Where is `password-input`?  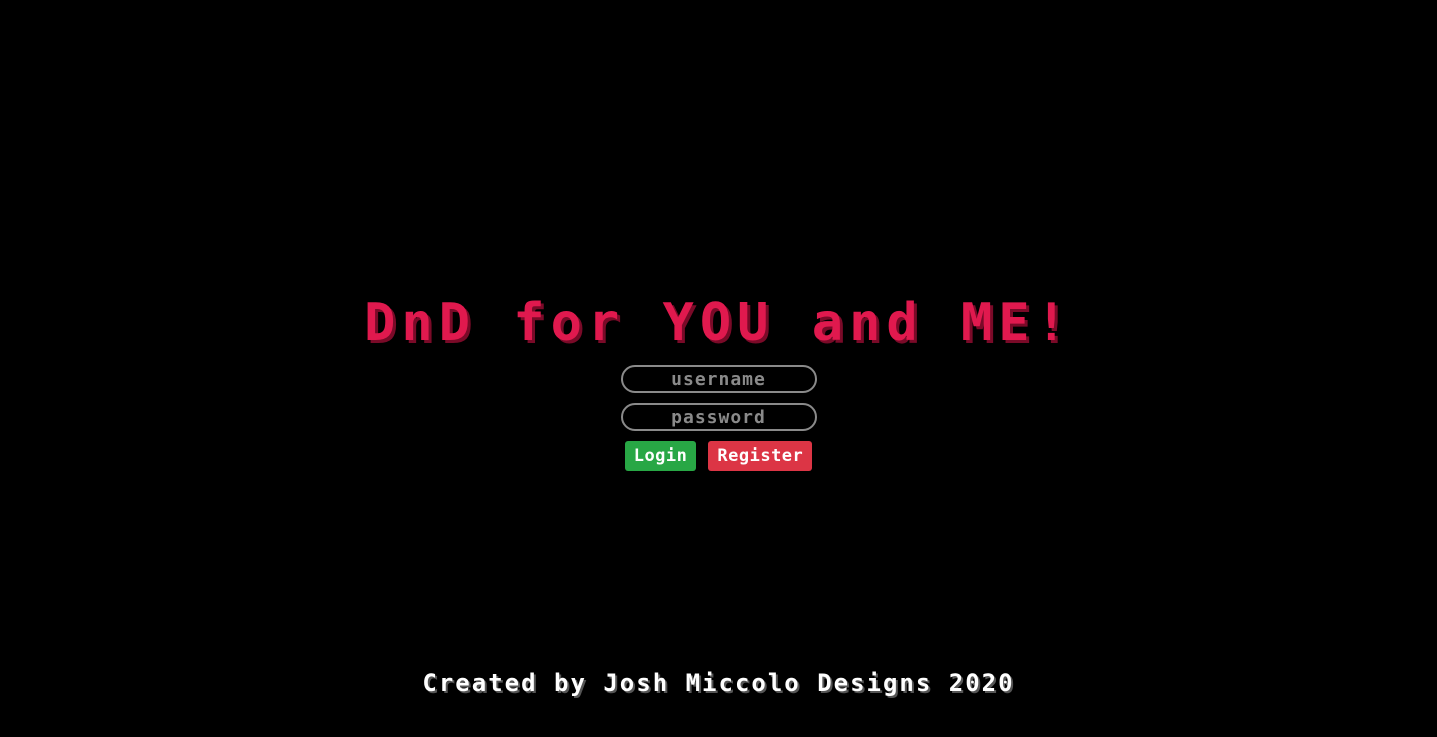
password-input is located at coordinates (718, 417).